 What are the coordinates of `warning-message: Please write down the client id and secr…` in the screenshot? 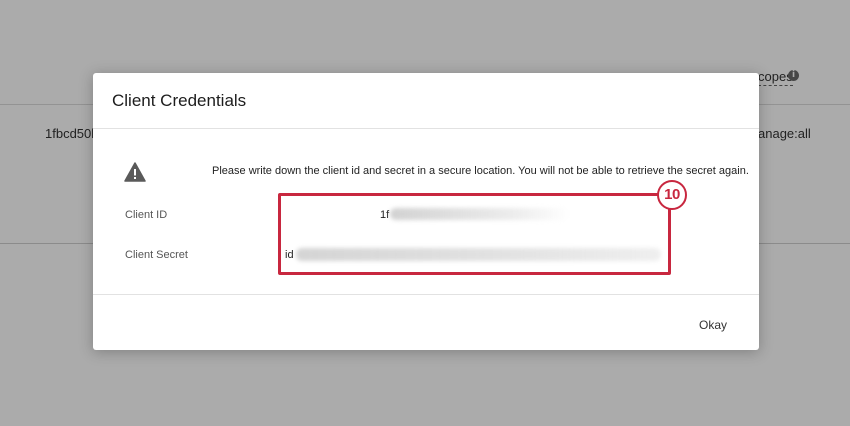 It's located at (480, 171).